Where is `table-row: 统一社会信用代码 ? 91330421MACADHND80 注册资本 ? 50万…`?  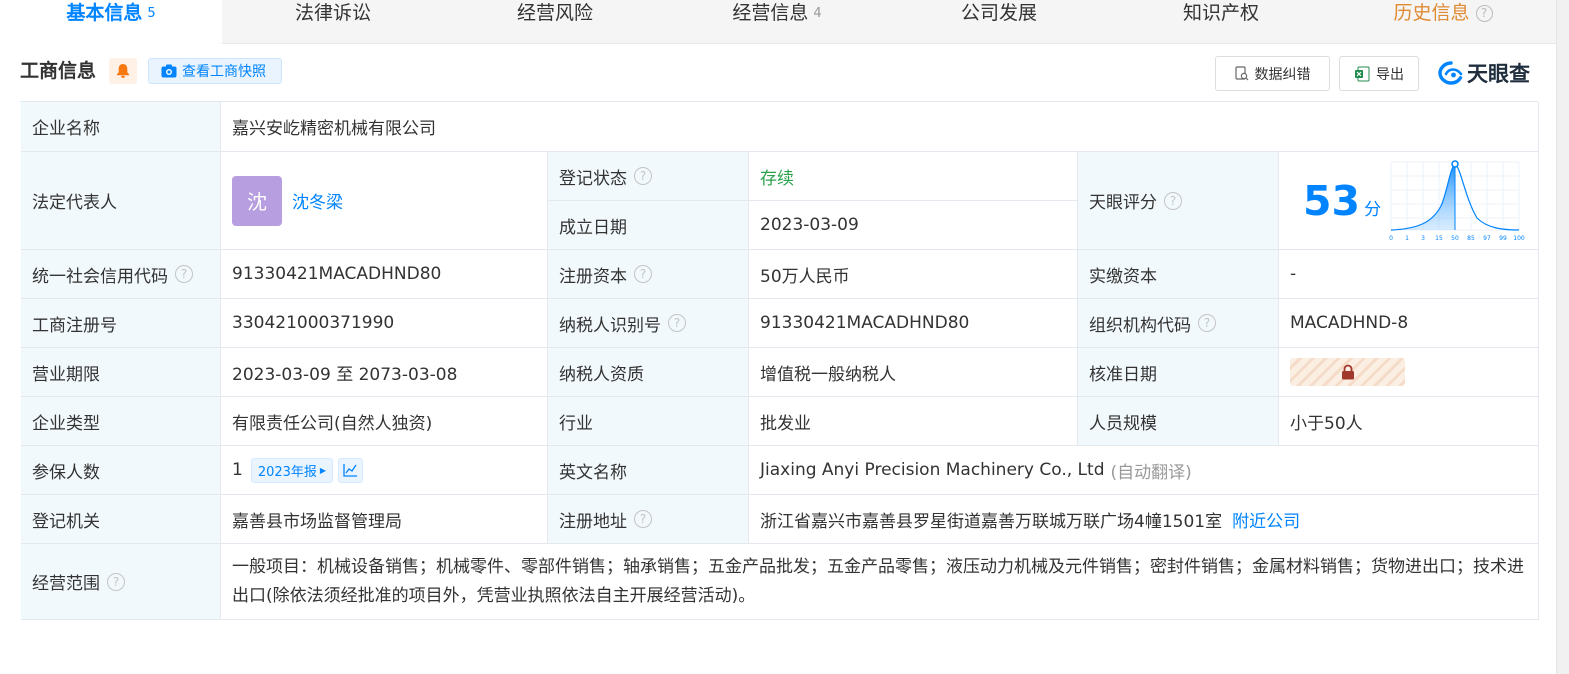 table-row: 统一社会信用代码 ? 91330421MACADHND80 注册资本 ? 50万… is located at coordinates (780, 274).